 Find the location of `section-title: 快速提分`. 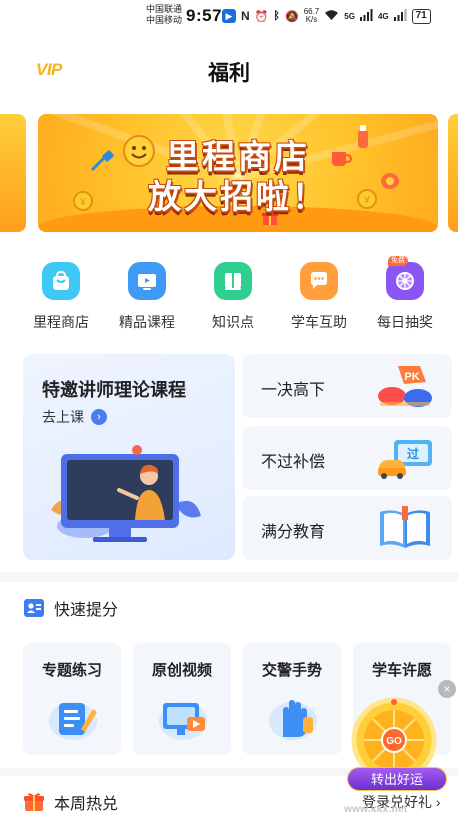

section-title: 快速提分 is located at coordinates (86, 610).